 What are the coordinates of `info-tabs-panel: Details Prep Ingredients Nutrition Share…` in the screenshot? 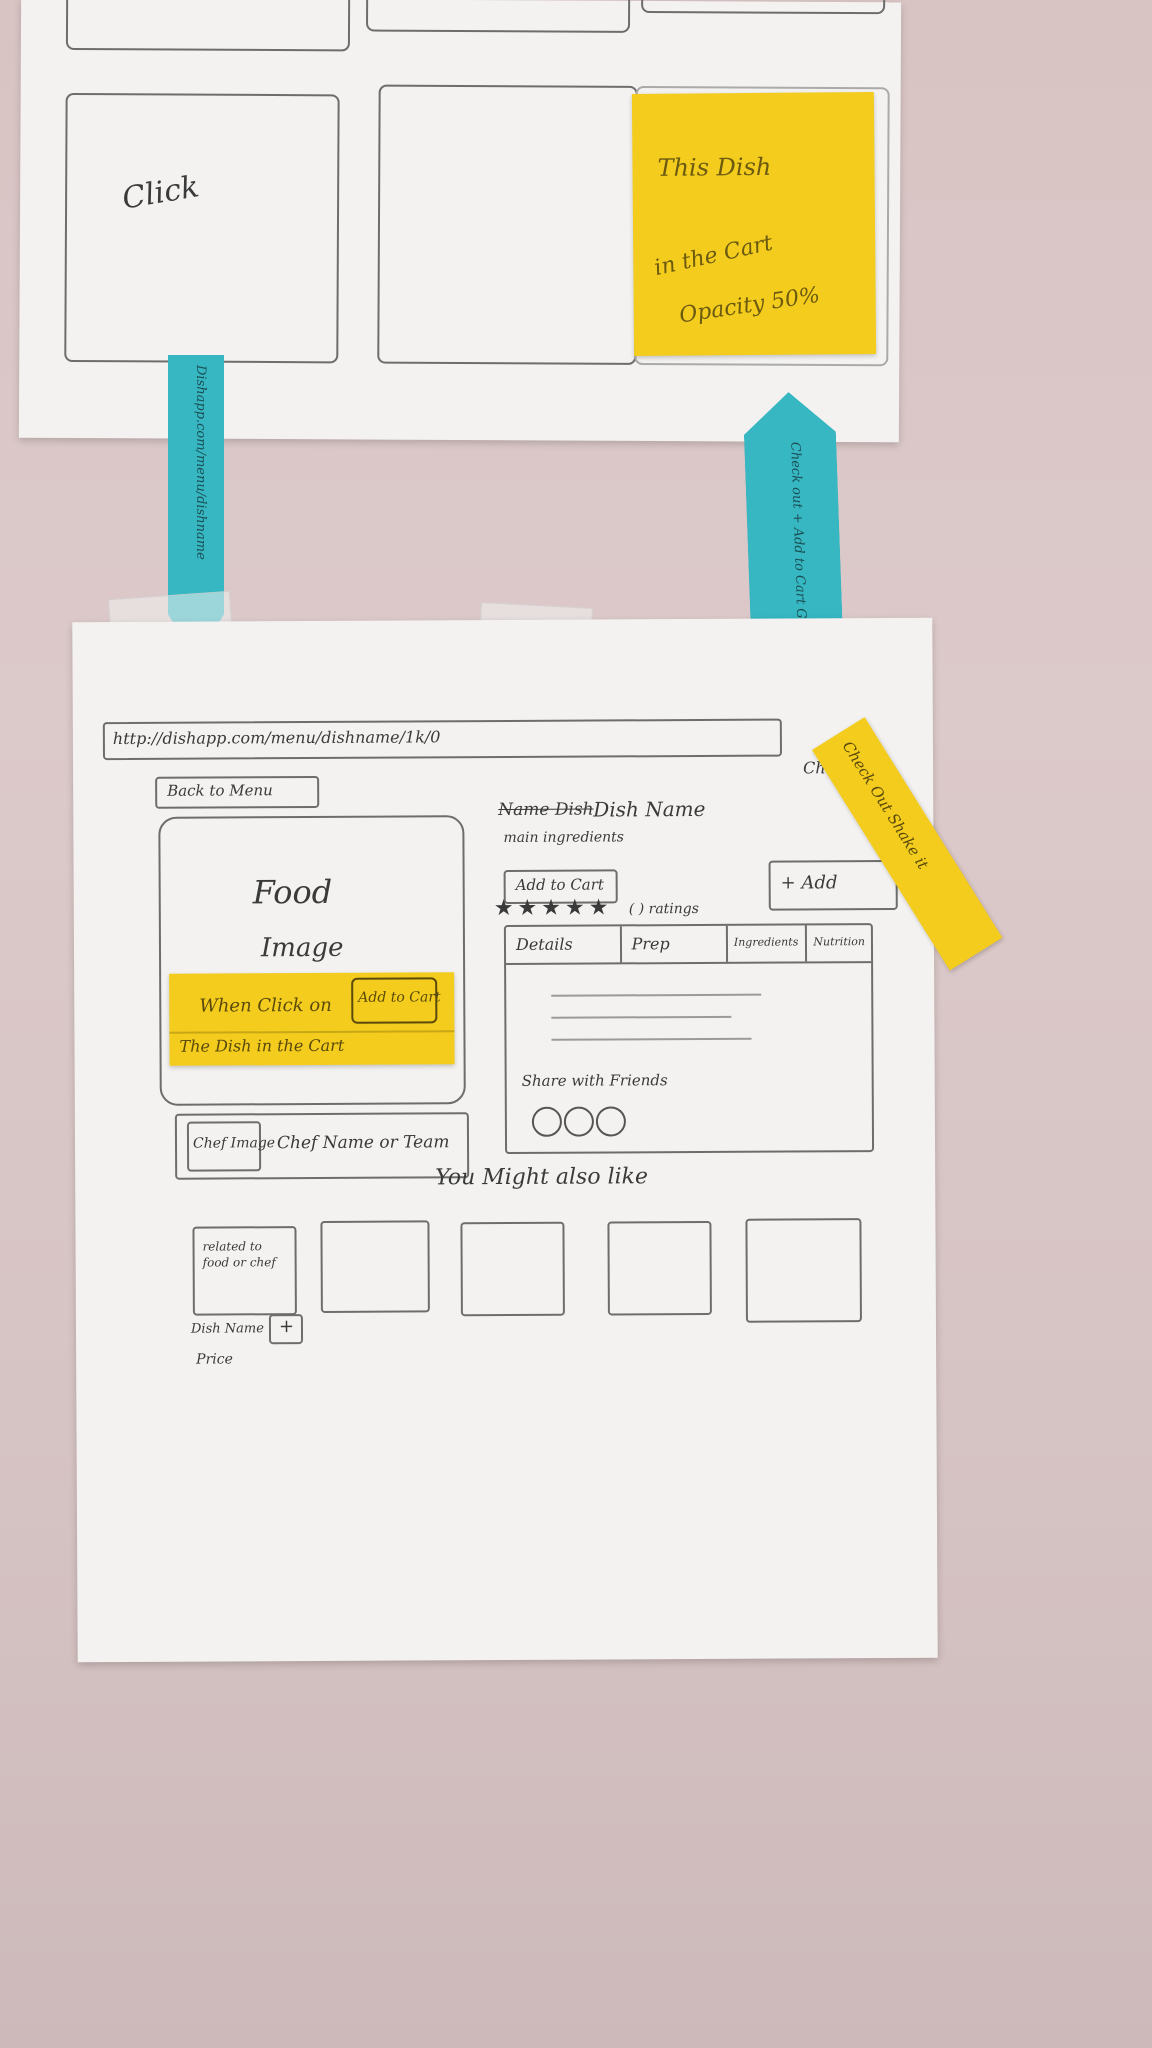 It's located at (689, 1038).